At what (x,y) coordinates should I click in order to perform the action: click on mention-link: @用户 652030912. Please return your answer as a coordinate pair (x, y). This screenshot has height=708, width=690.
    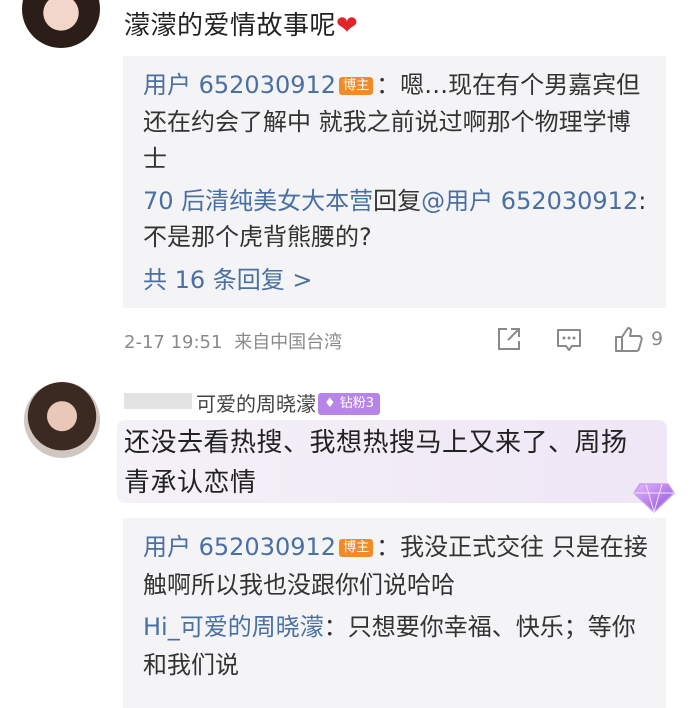
    Looking at the image, I should click on (529, 201).